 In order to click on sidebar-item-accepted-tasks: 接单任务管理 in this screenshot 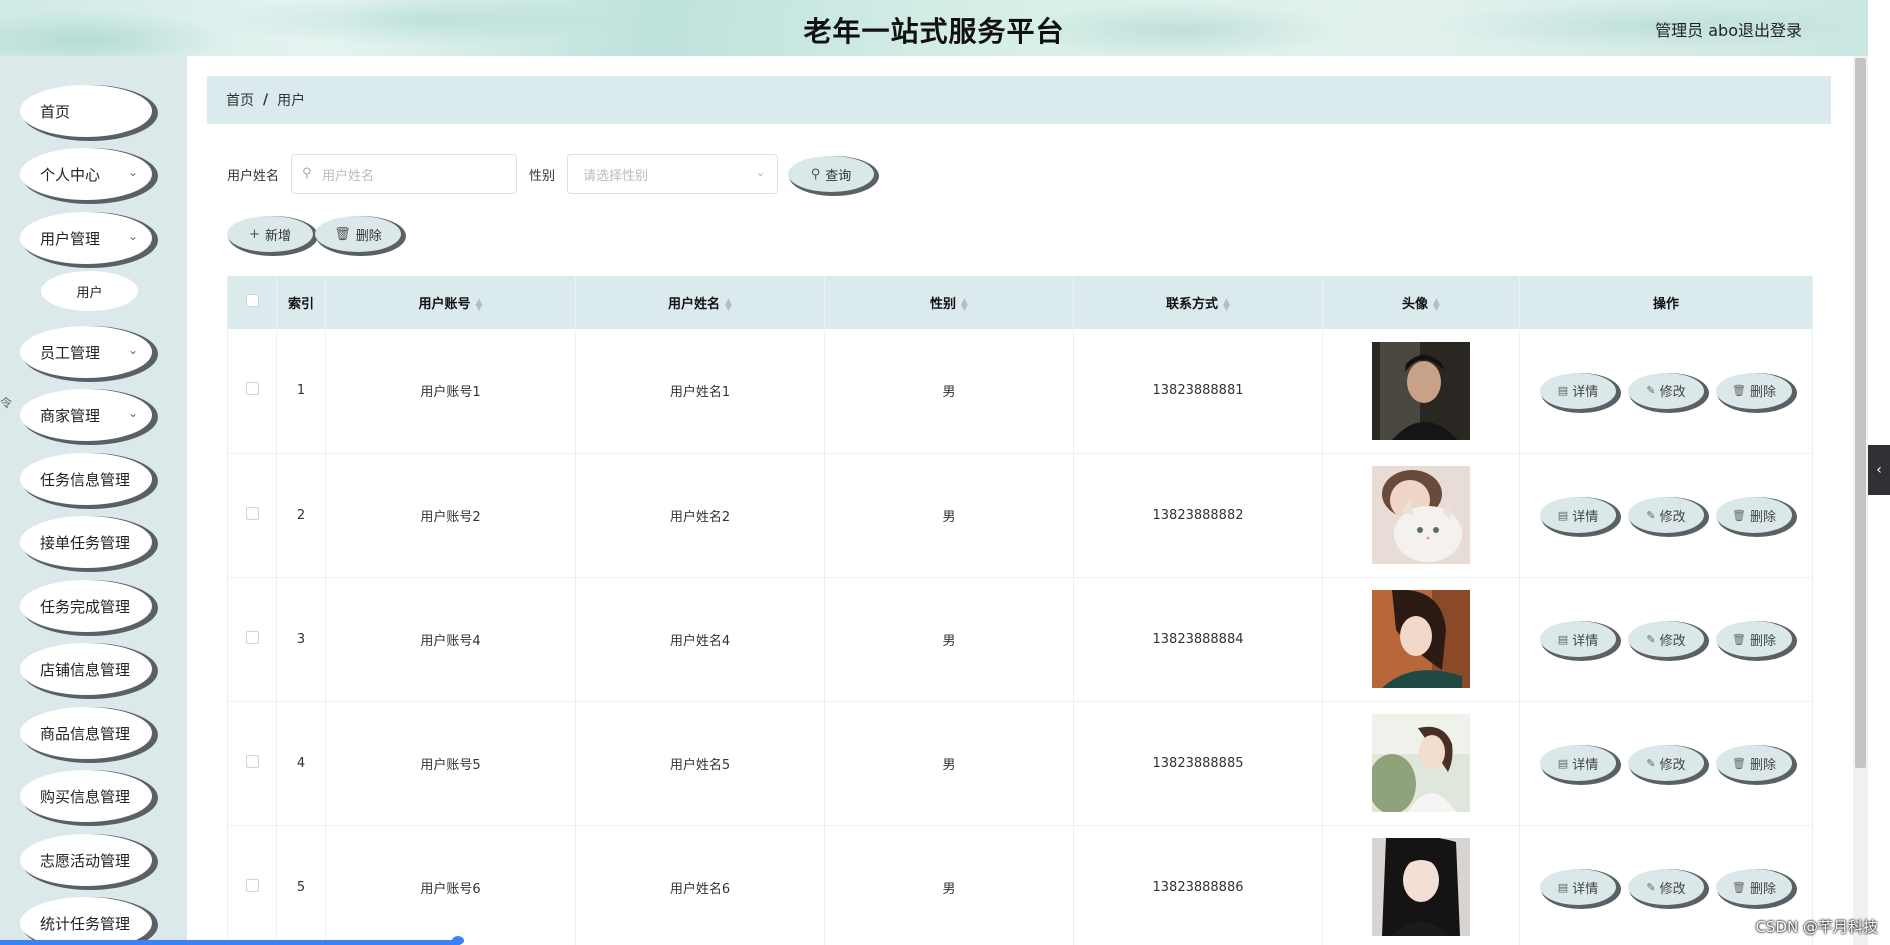, I will do `click(86, 542)`.